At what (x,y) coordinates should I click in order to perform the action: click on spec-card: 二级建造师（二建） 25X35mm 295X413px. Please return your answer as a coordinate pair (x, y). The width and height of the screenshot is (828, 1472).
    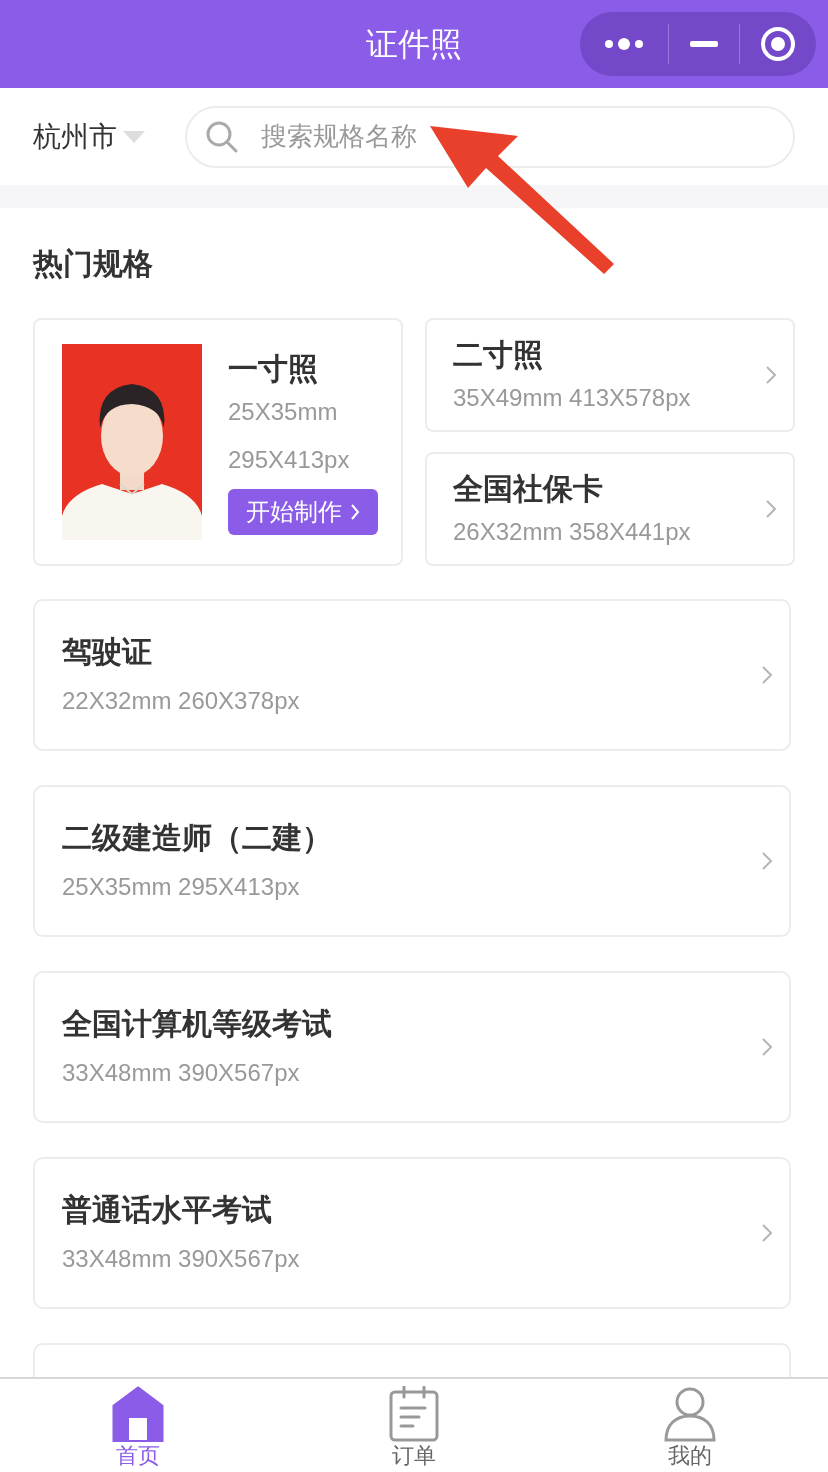
    Looking at the image, I should click on (412, 861).